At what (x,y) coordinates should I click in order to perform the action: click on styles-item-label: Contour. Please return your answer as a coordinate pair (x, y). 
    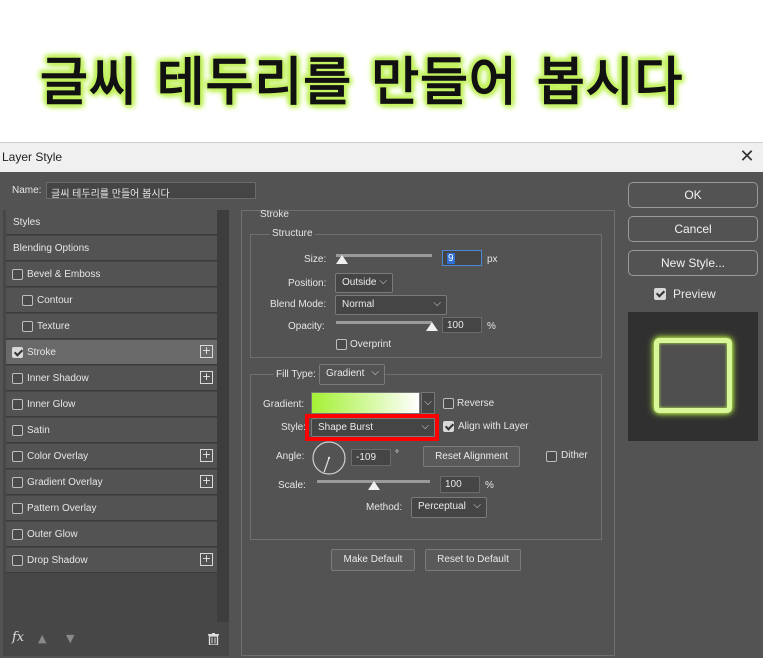
    Looking at the image, I should click on (55, 300).